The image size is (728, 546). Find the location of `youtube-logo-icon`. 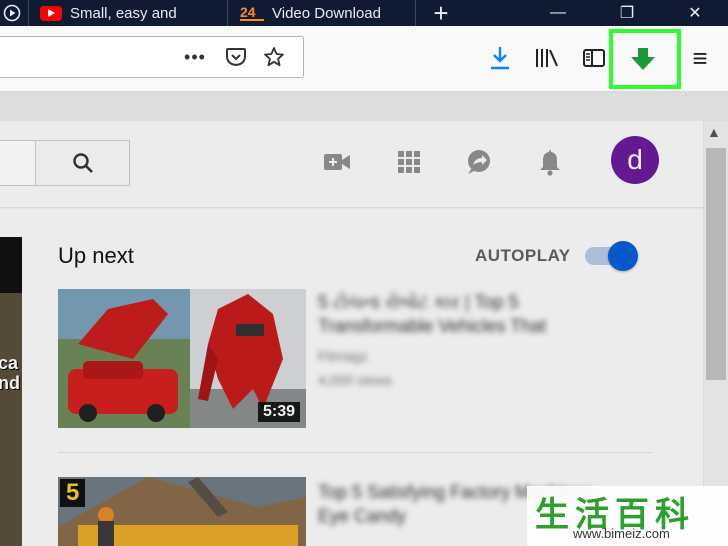

youtube-logo-icon is located at coordinates (51, 13).